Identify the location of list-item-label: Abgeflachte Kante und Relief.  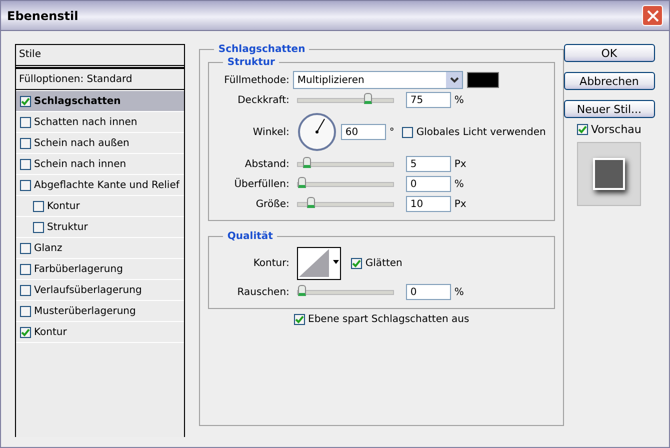
(107, 185).